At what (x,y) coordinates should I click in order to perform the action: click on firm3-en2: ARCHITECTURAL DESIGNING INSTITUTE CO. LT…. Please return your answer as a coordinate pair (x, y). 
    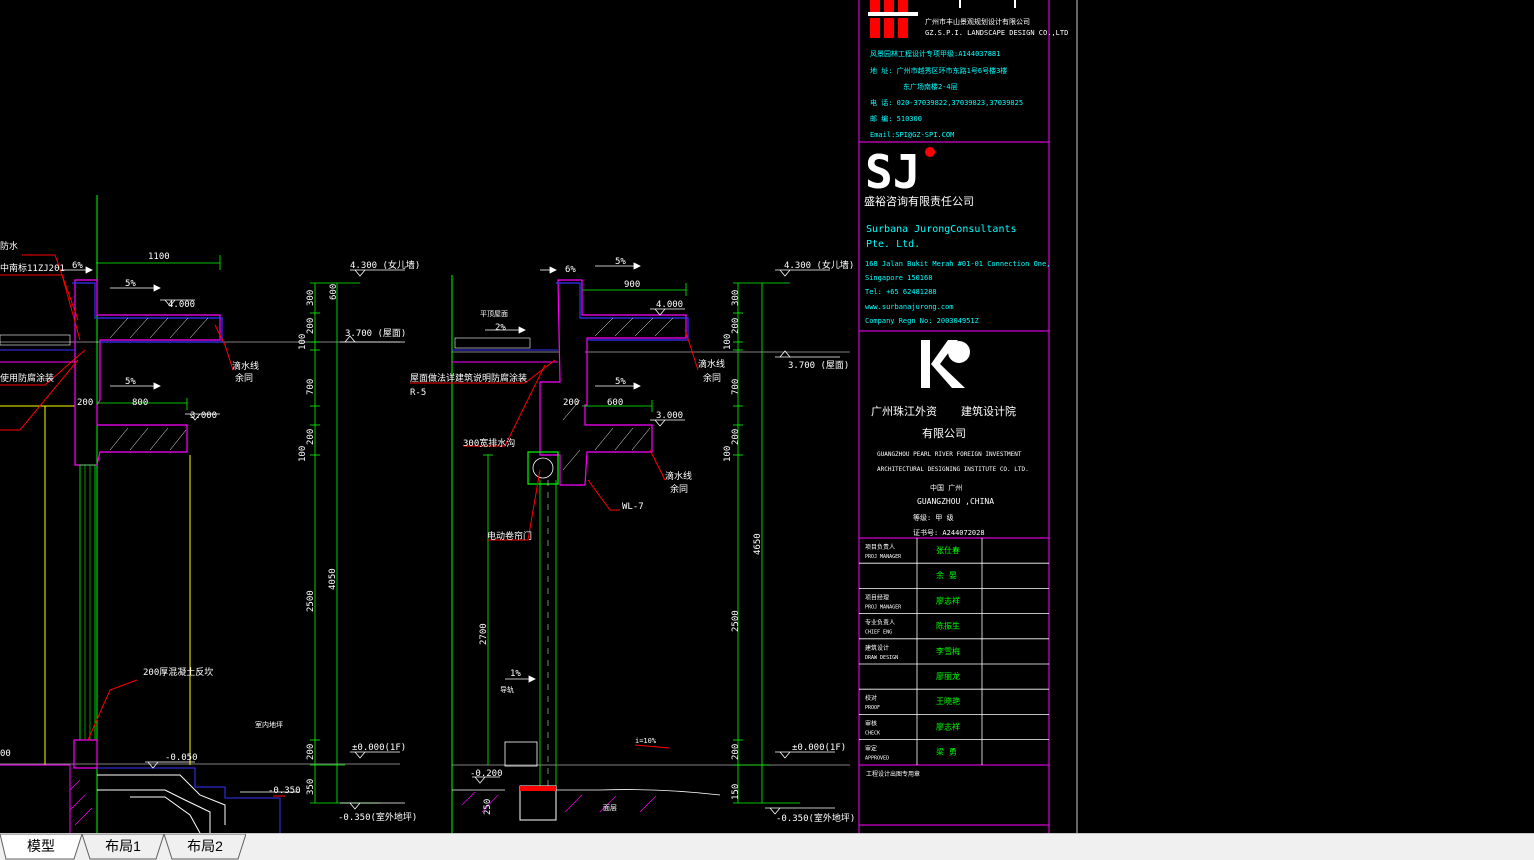
    Looking at the image, I should click on (953, 469).